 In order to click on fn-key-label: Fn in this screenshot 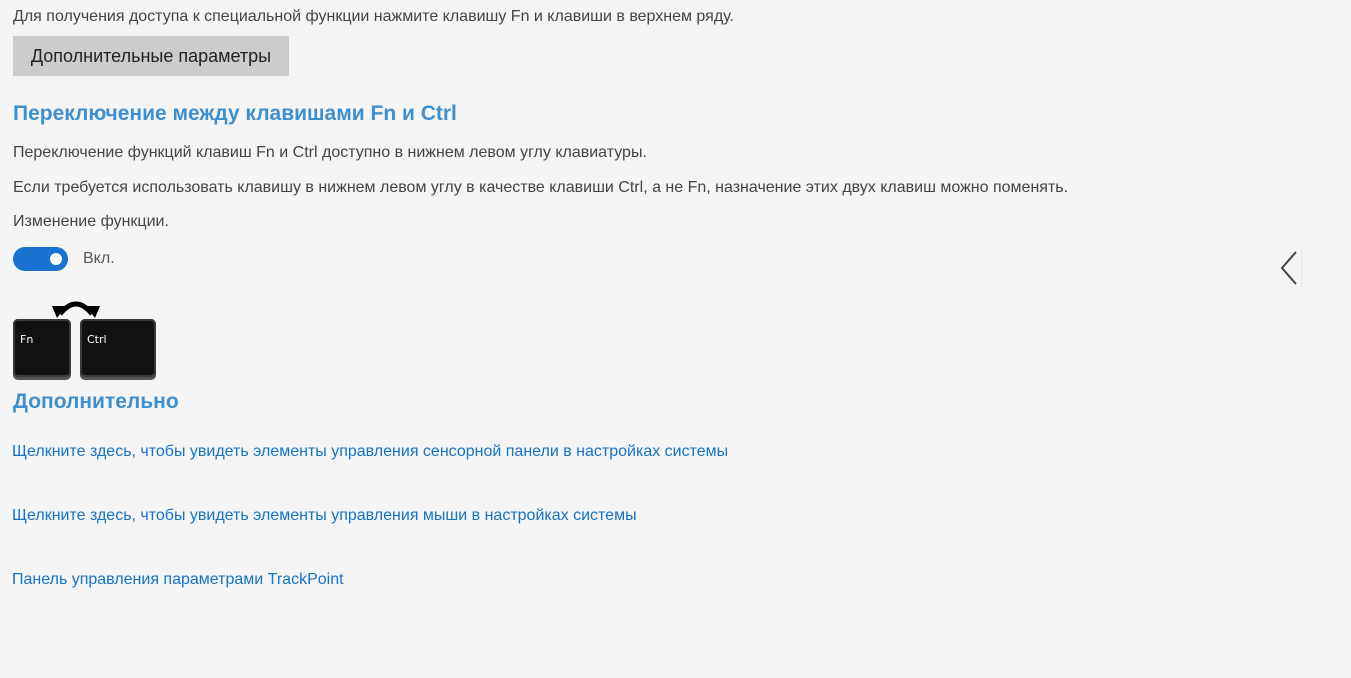, I will do `click(27, 339)`.